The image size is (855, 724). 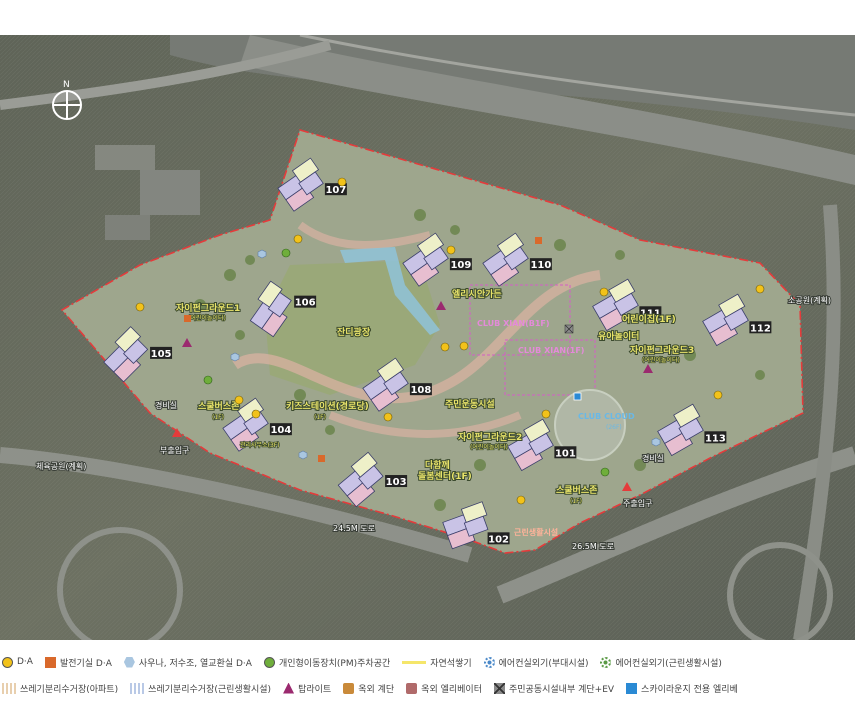 What do you see at coordinates (305, 303) in the screenshot?
I see `building-number: 106` at bounding box center [305, 303].